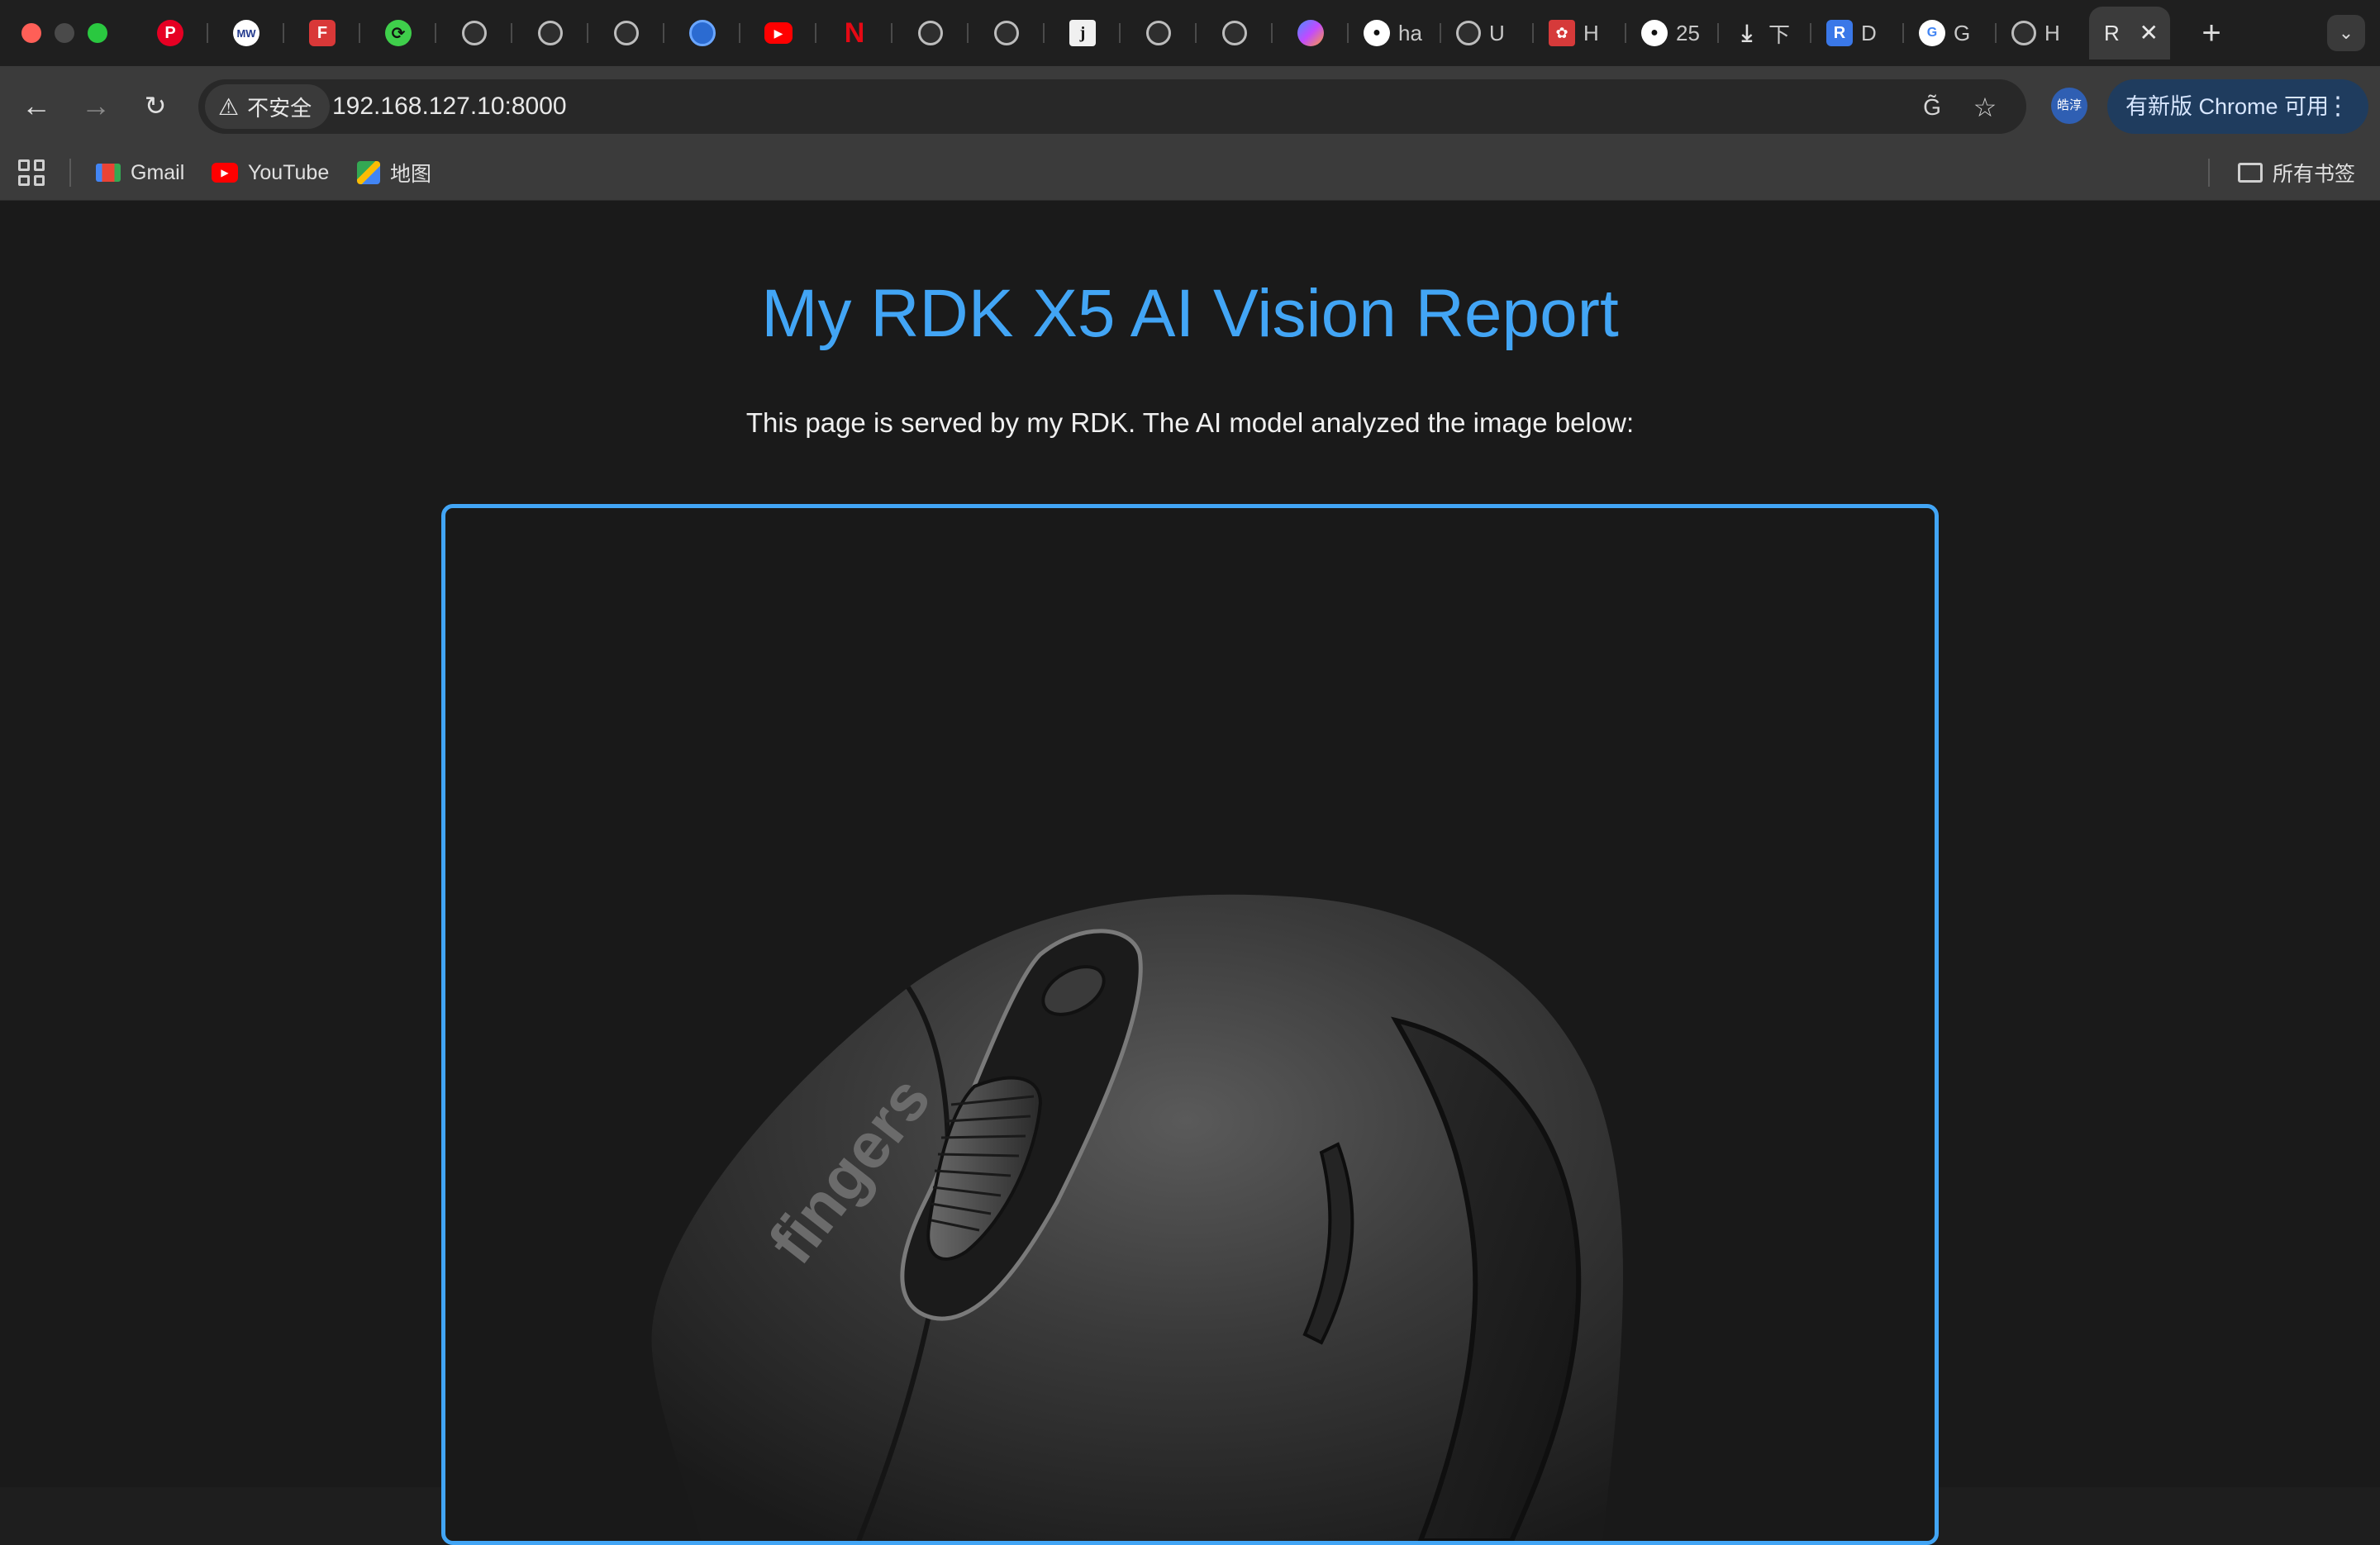 This screenshot has height=1545, width=2380. I want to click on tab-title: H, so click(1591, 32).